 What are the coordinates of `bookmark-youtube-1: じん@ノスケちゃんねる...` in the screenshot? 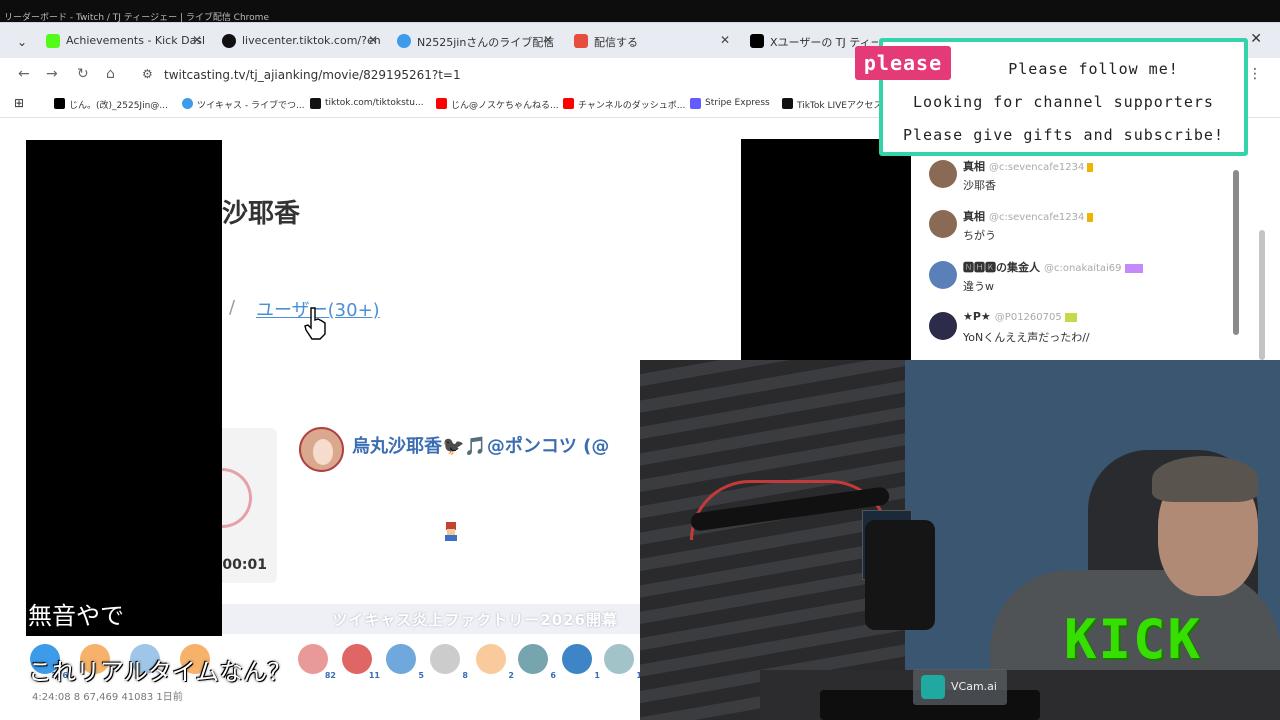 It's located at (497, 104).